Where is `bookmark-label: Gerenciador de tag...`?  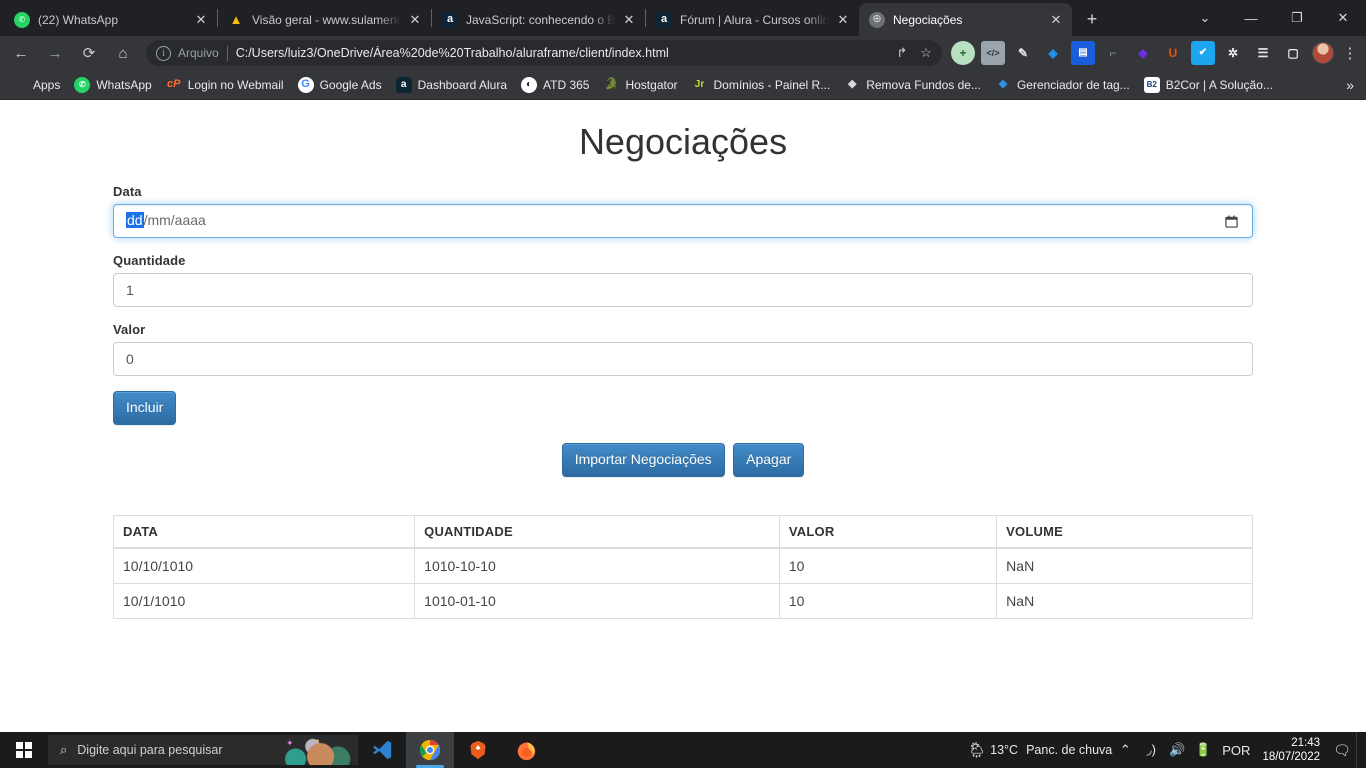 bookmark-label: Gerenciador de tag... is located at coordinates (1073, 84).